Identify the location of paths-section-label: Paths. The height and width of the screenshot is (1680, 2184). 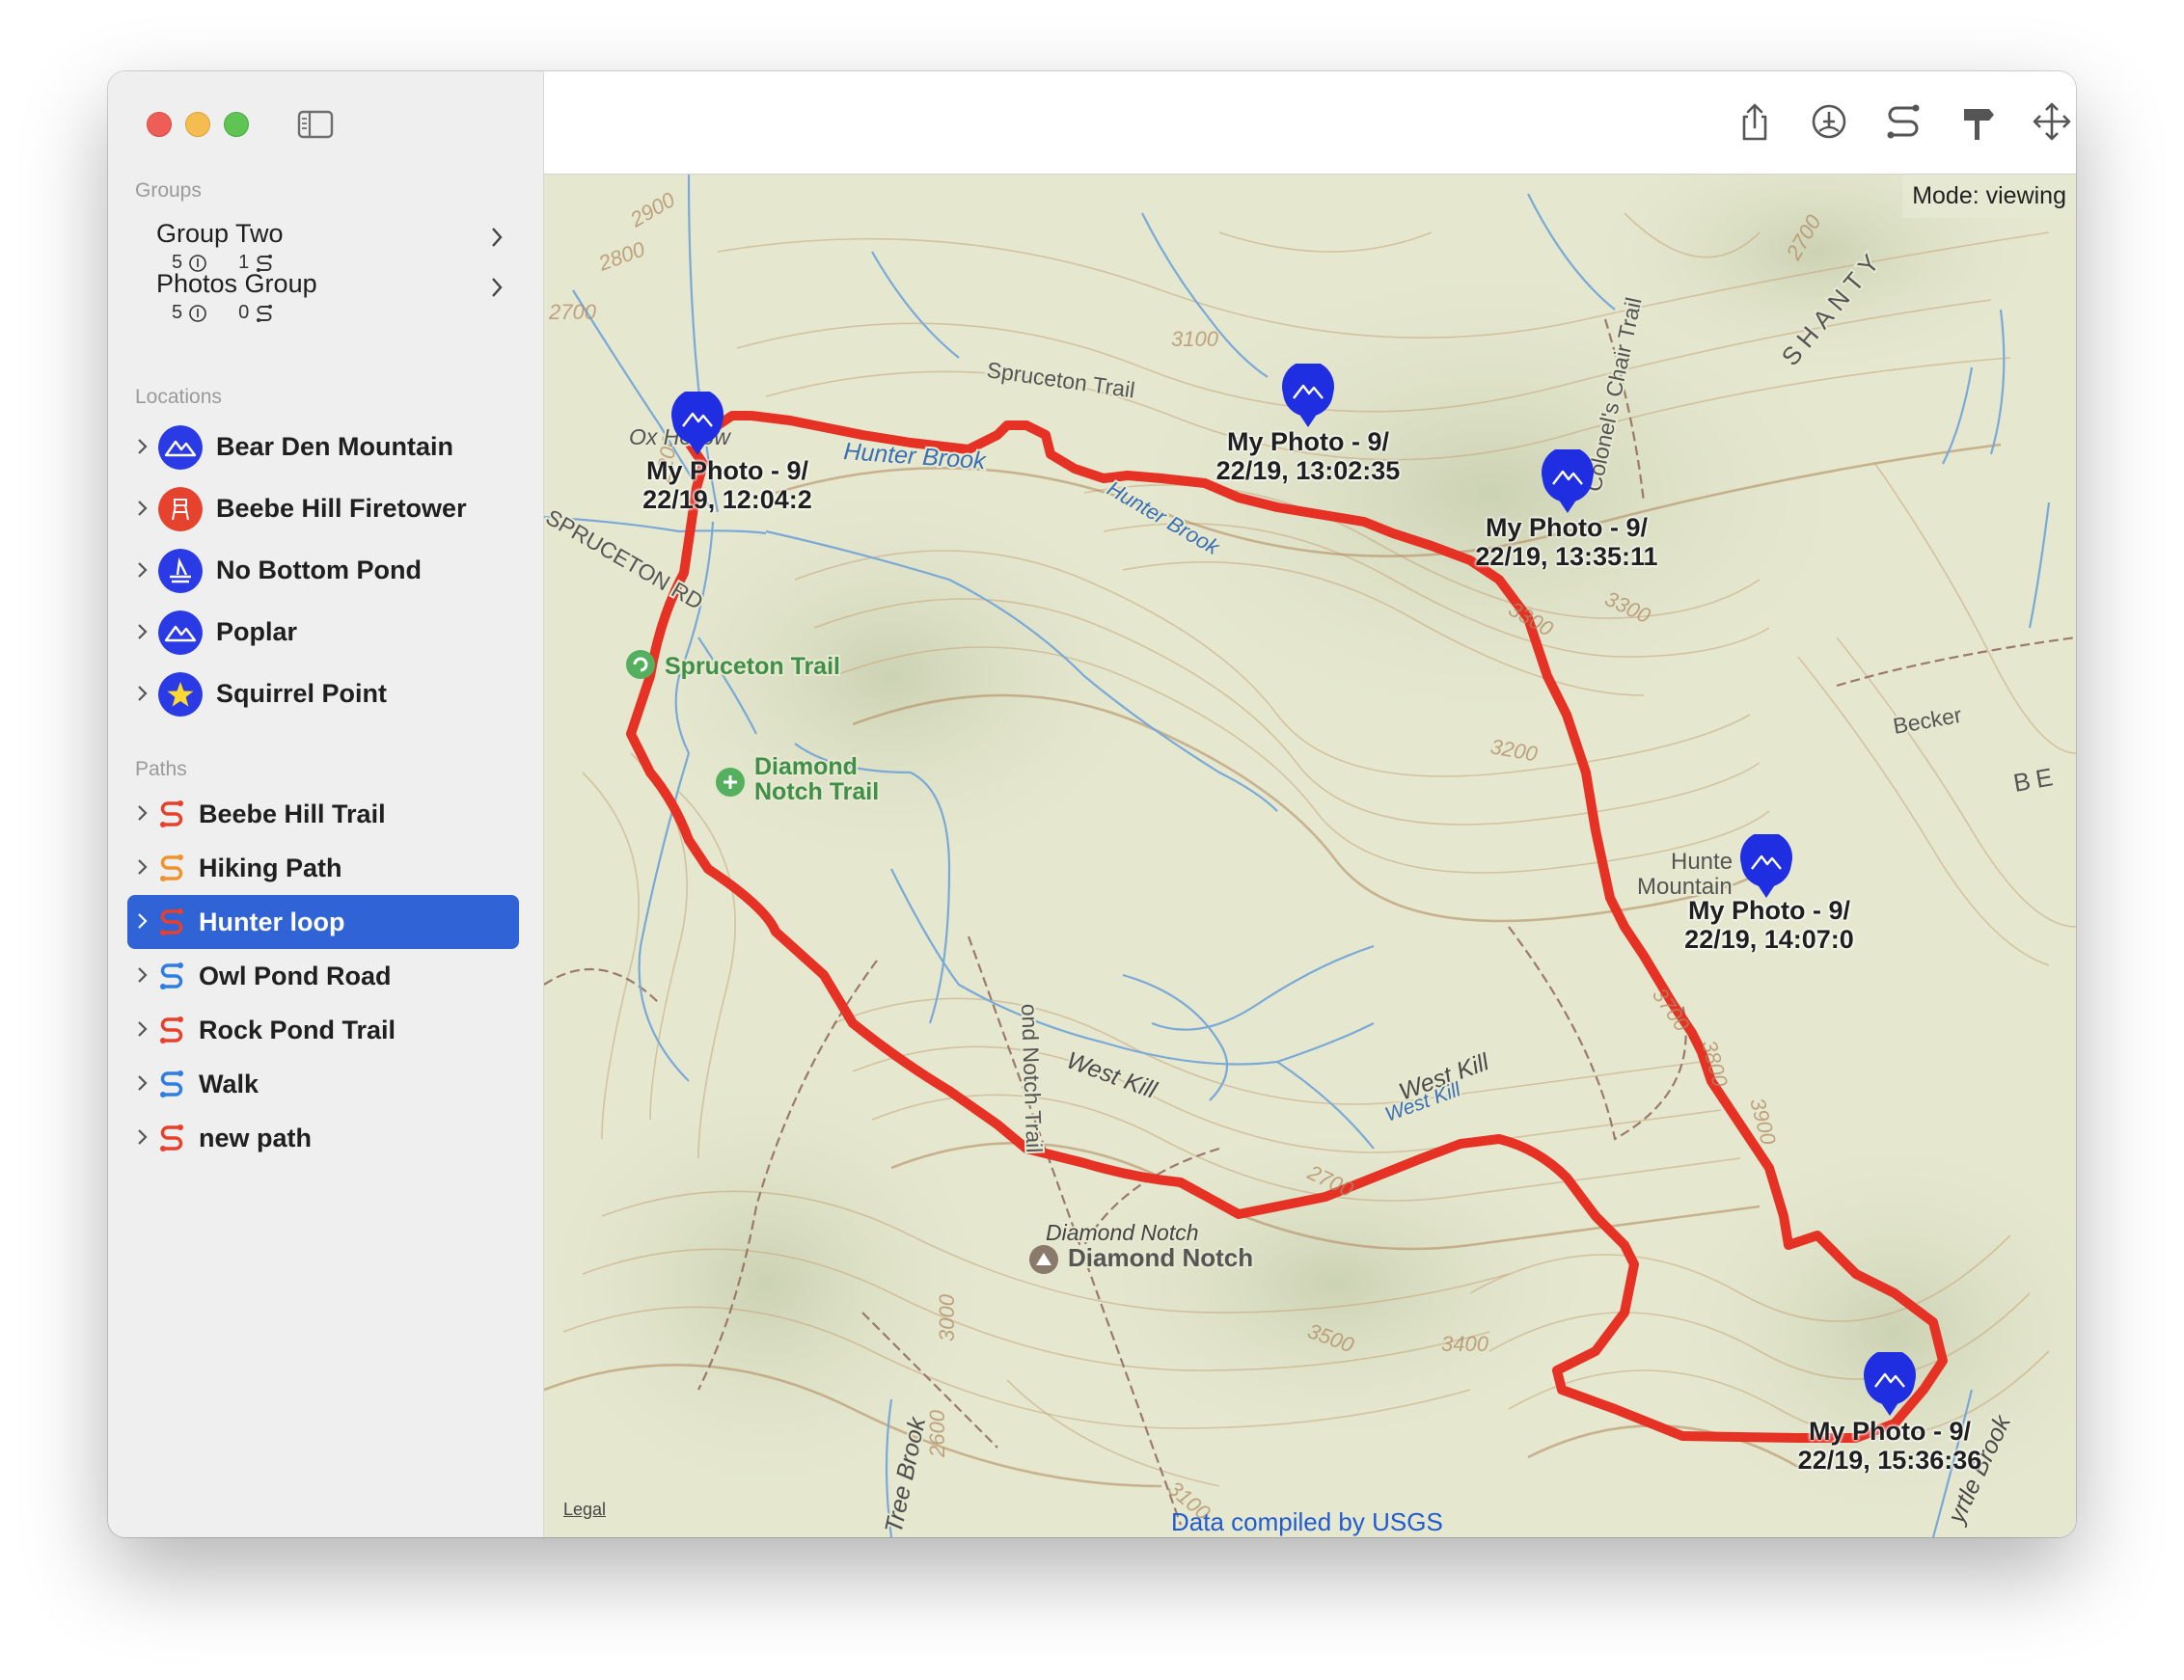
(161, 769).